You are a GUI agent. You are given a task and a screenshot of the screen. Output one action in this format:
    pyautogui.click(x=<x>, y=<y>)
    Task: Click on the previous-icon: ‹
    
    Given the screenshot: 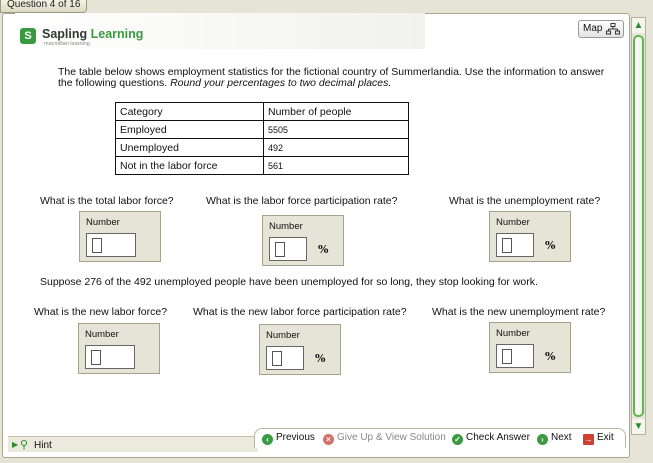 What is the action you would take?
    pyautogui.click(x=267, y=439)
    